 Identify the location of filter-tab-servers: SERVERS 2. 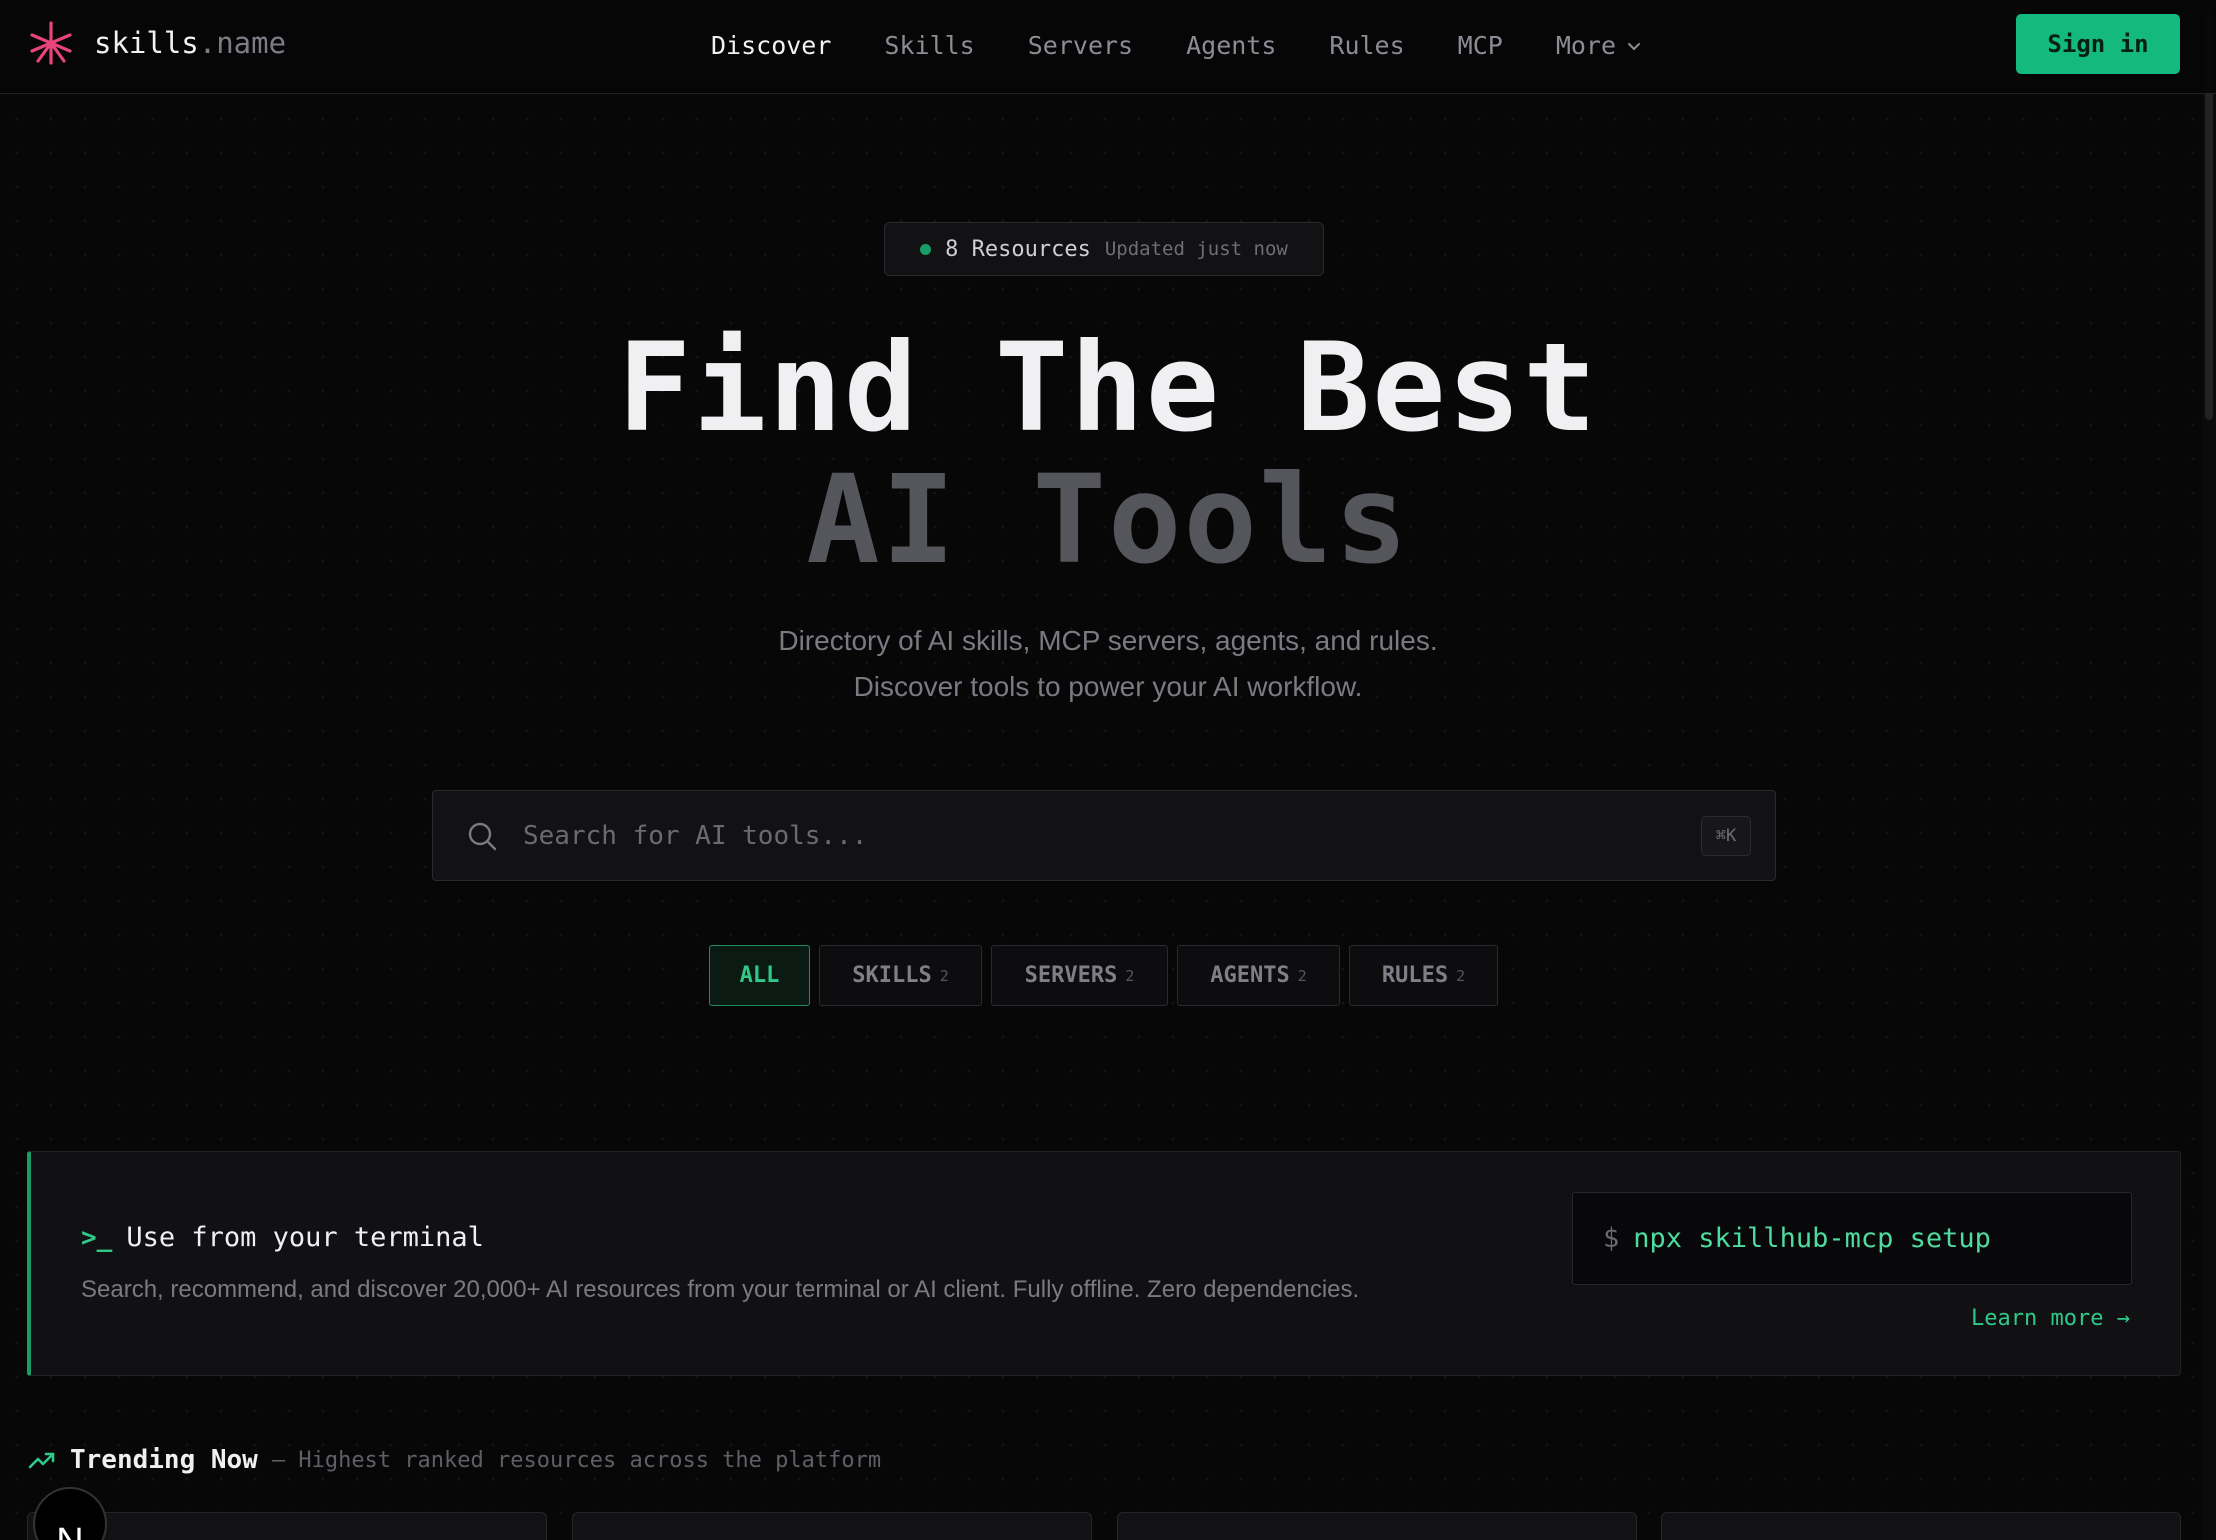
(1079, 975).